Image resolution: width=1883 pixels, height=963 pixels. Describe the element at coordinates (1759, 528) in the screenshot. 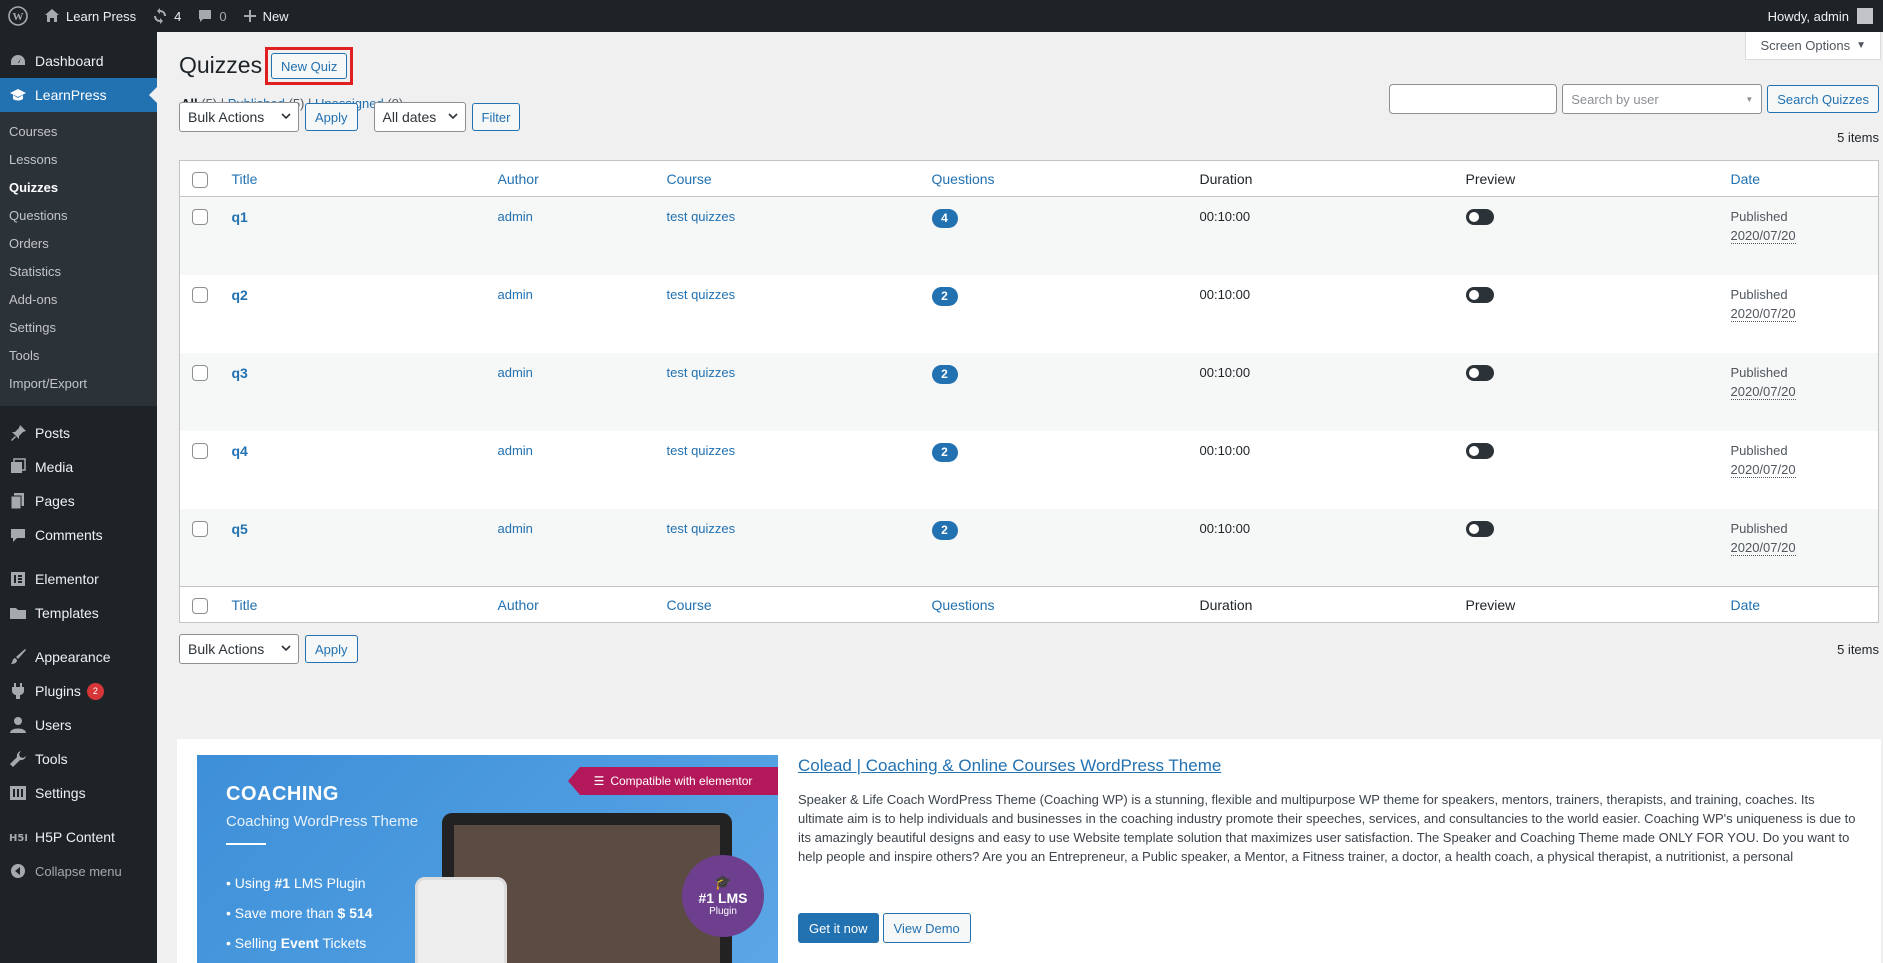

I see `publish-status: Published` at that location.